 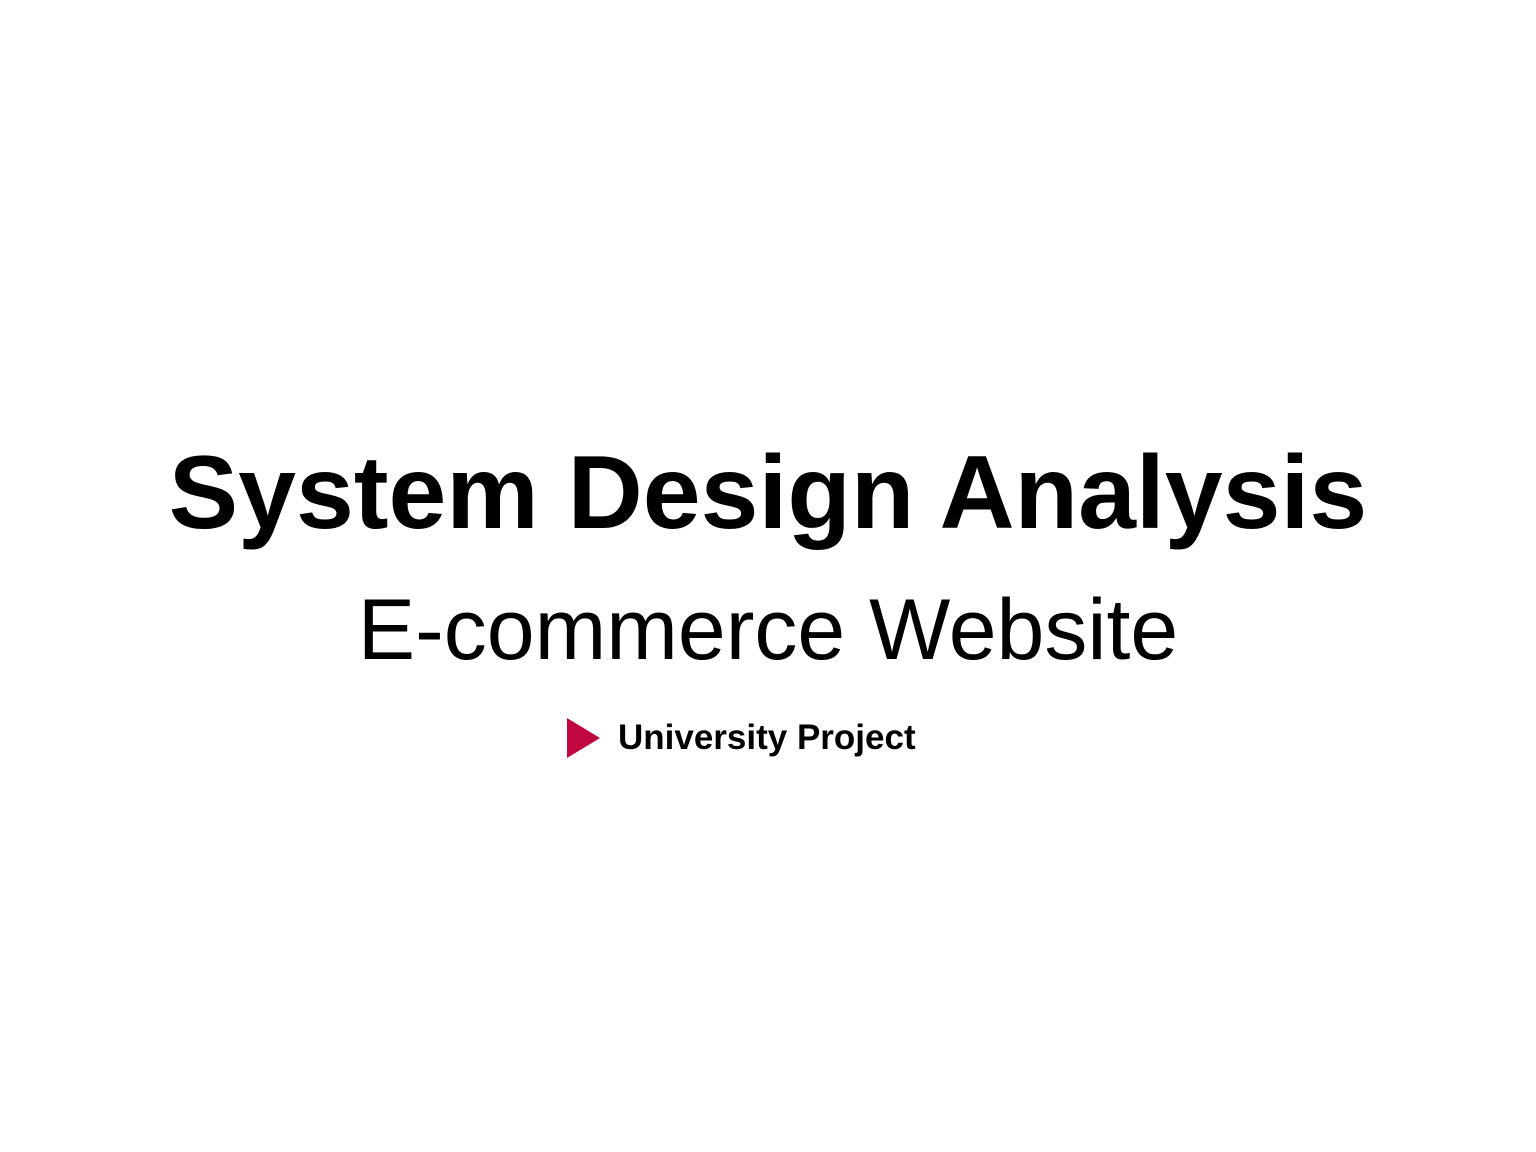 What do you see at coordinates (583, 738) in the screenshot?
I see `play-triangle-icon` at bounding box center [583, 738].